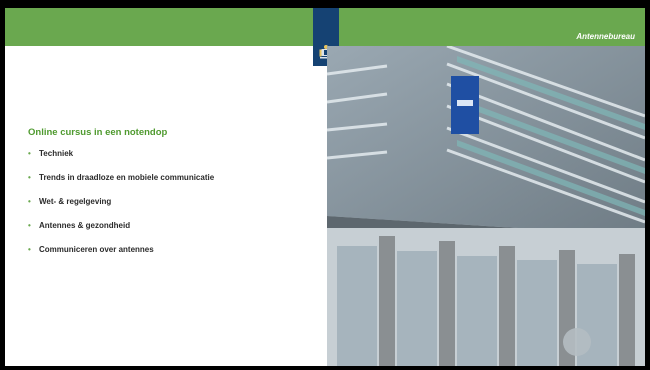 Image resolution: width=650 pixels, height=370 pixels. What do you see at coordinates (98, 132) in the screenshot?
I see `course-title: Online cursus in een notendop` at bounding box center [98, 132].